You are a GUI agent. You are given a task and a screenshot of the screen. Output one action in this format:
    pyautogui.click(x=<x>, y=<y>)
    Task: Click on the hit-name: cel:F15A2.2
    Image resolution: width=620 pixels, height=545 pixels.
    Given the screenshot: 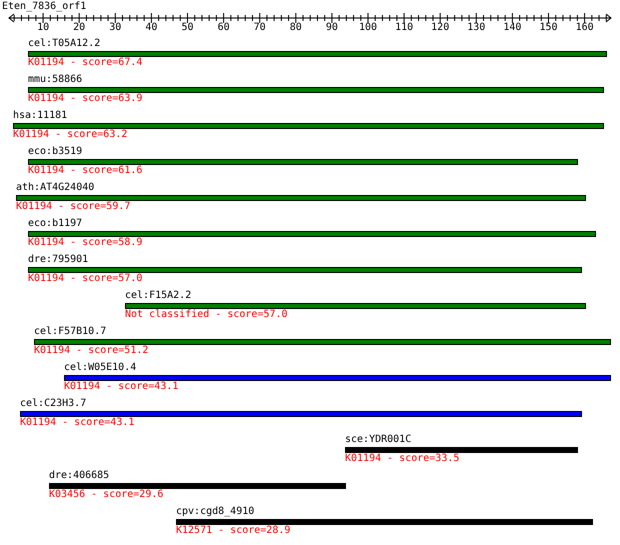 What is the action you would take?
    pyautogui.click(x=158, y=296)
    